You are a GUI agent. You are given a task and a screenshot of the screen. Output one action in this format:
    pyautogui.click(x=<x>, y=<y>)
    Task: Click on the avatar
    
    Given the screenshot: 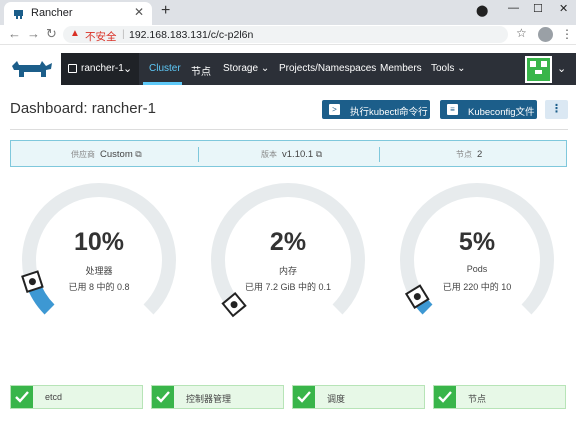 What is the action you would take?
    pyautogui.click(x=545, y=34)
    